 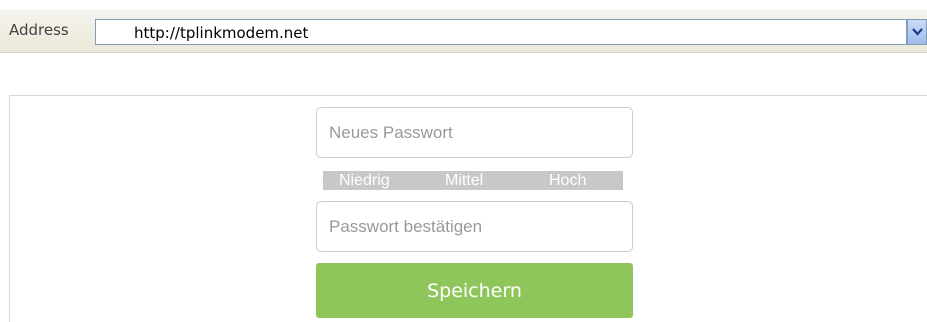 I want to click on address-field: http://tplinkmodem.net, so click(x=501, y=32).